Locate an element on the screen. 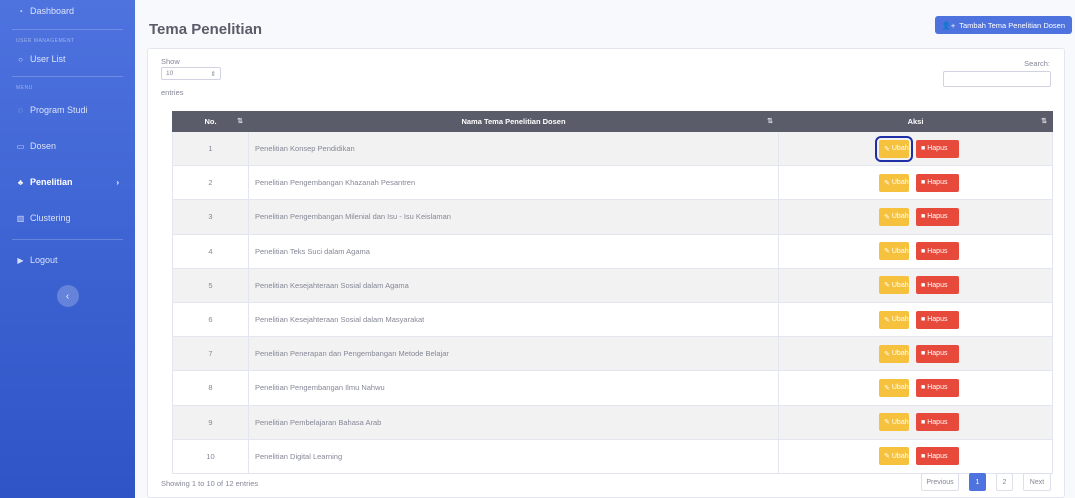  sidebar-item-dashboard: ◔ Dashboard is located at coordinates (67, 11).